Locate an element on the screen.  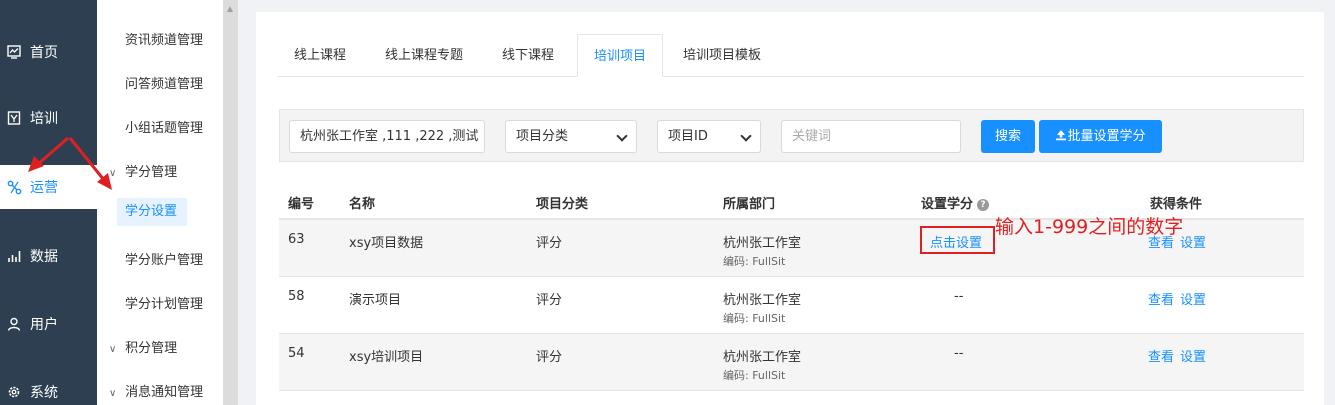
category-select: 项目分类 is located at coordinates (571, 136).